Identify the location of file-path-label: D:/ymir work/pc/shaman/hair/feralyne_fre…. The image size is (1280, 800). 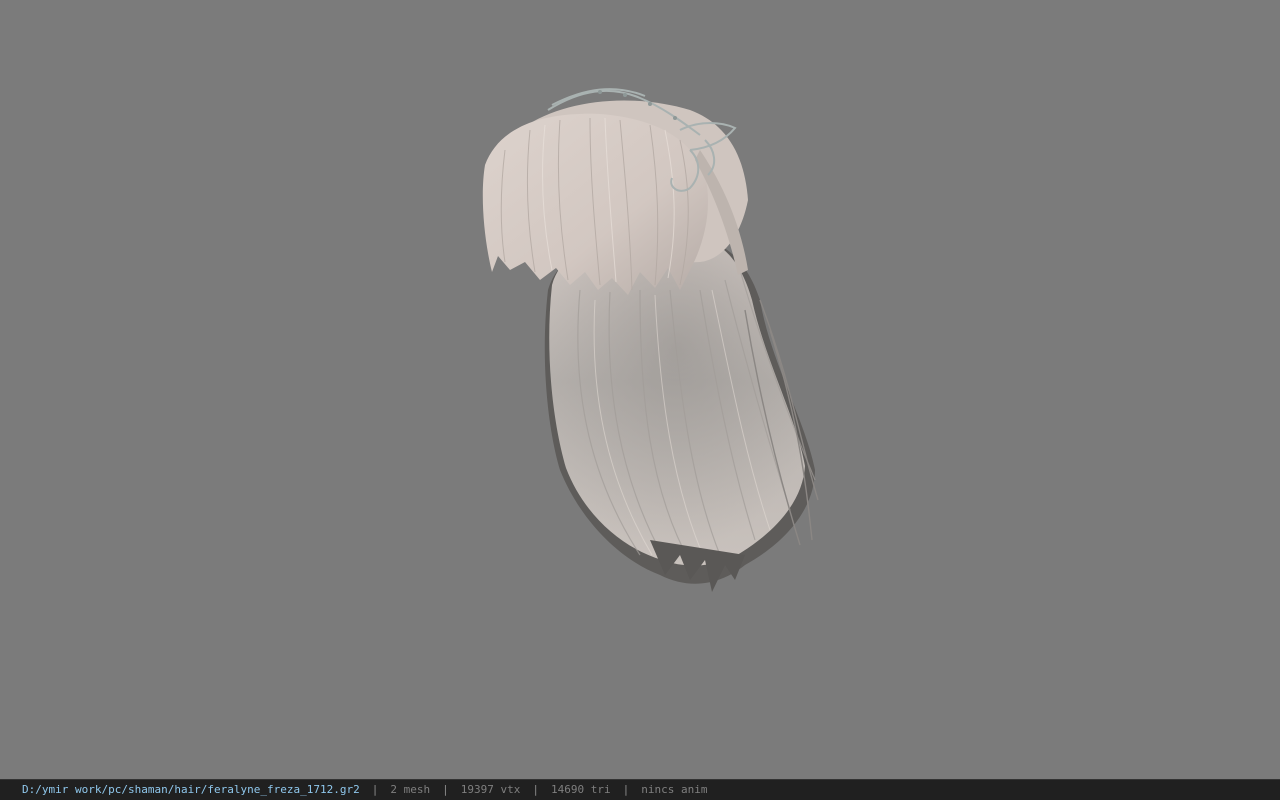
(191, 789).